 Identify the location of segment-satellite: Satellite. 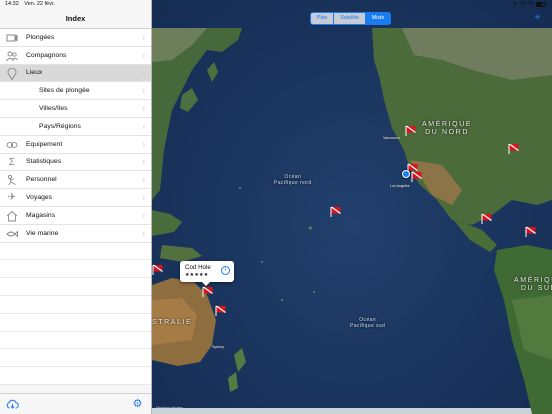
(350, 18).